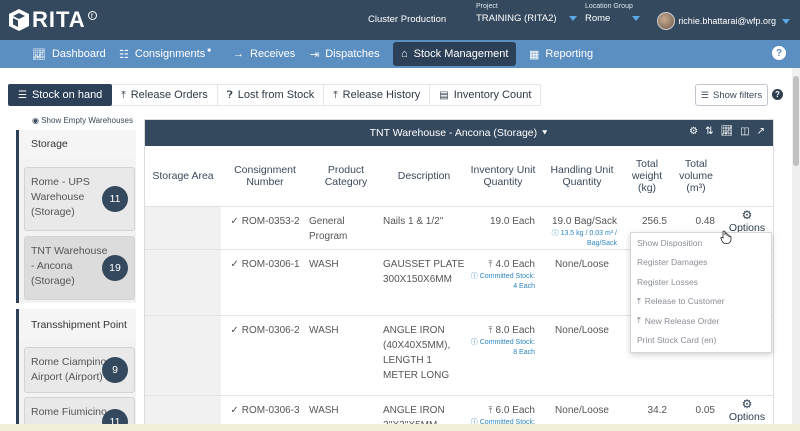 This screenshot has height=431, width=800. I want to click on menu-label: Print Stock Card (en), so click(677, 340).